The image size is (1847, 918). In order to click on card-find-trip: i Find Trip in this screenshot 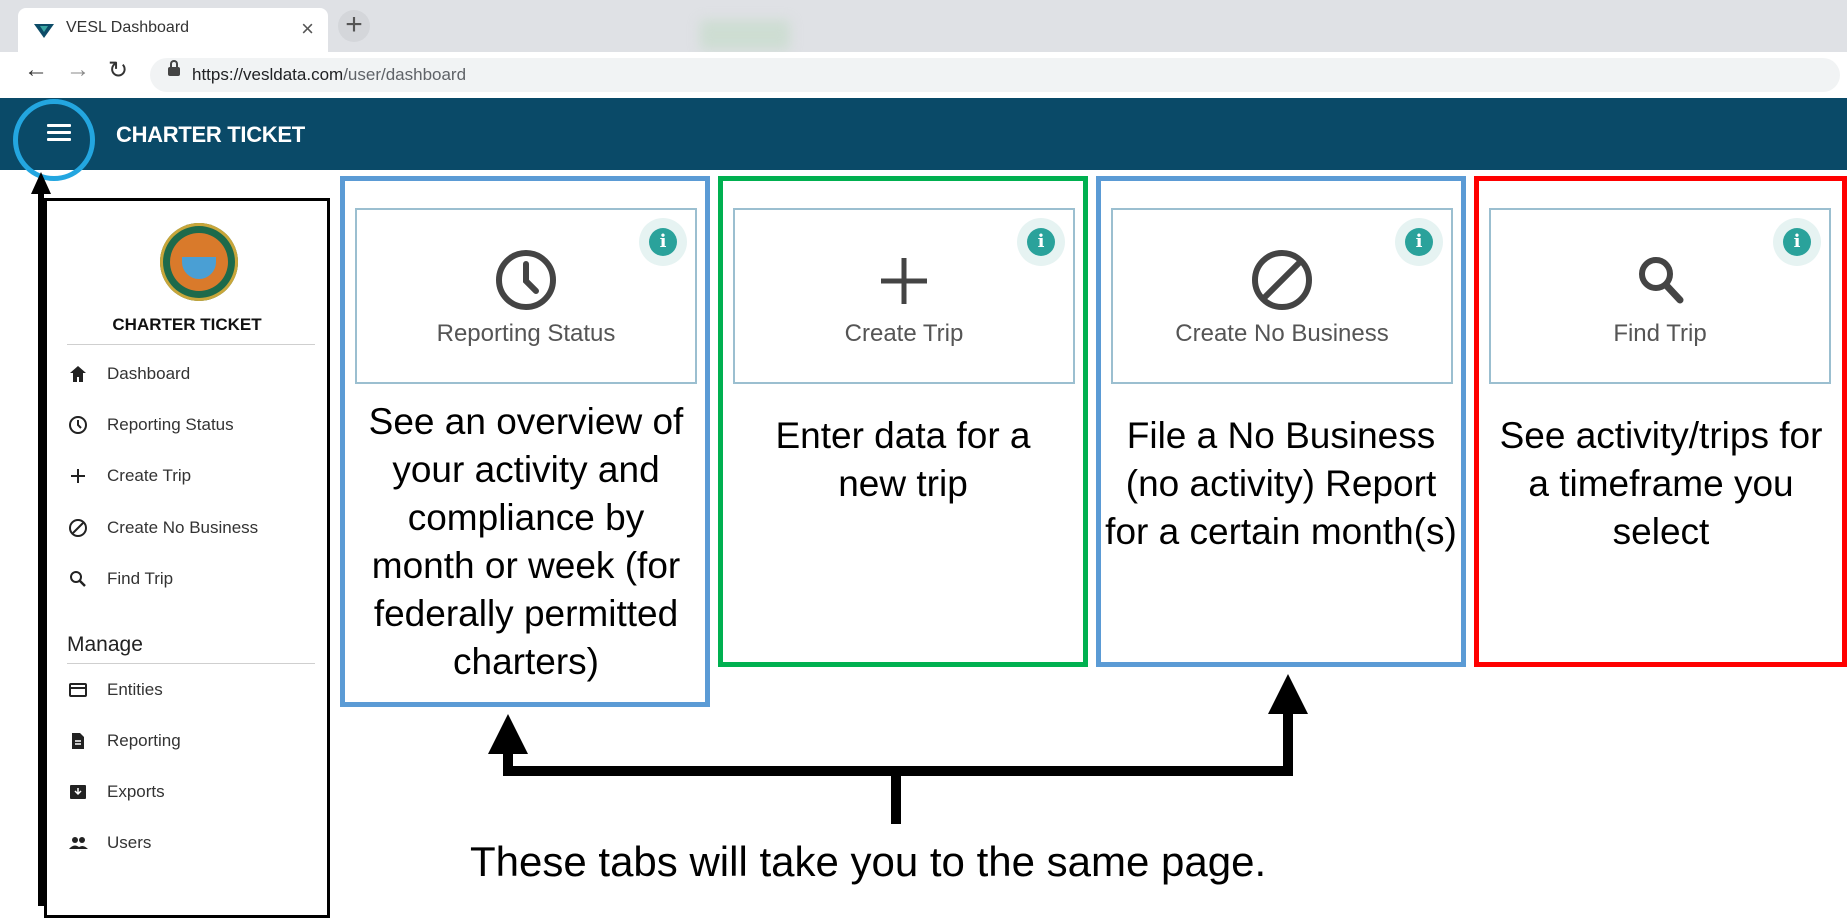, I will do `click(1660, 296)`.